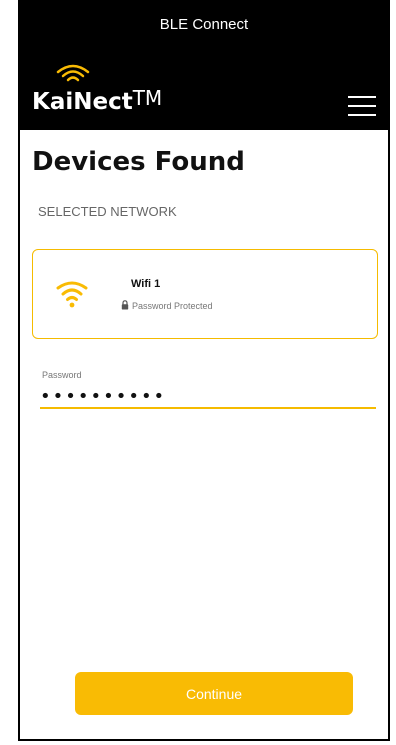 The image size is (396, 745). What do you see at coordinates (172, 306) in the screenshot?
I see `network-security-label: Password Protected` at bounding box center [172, 306].